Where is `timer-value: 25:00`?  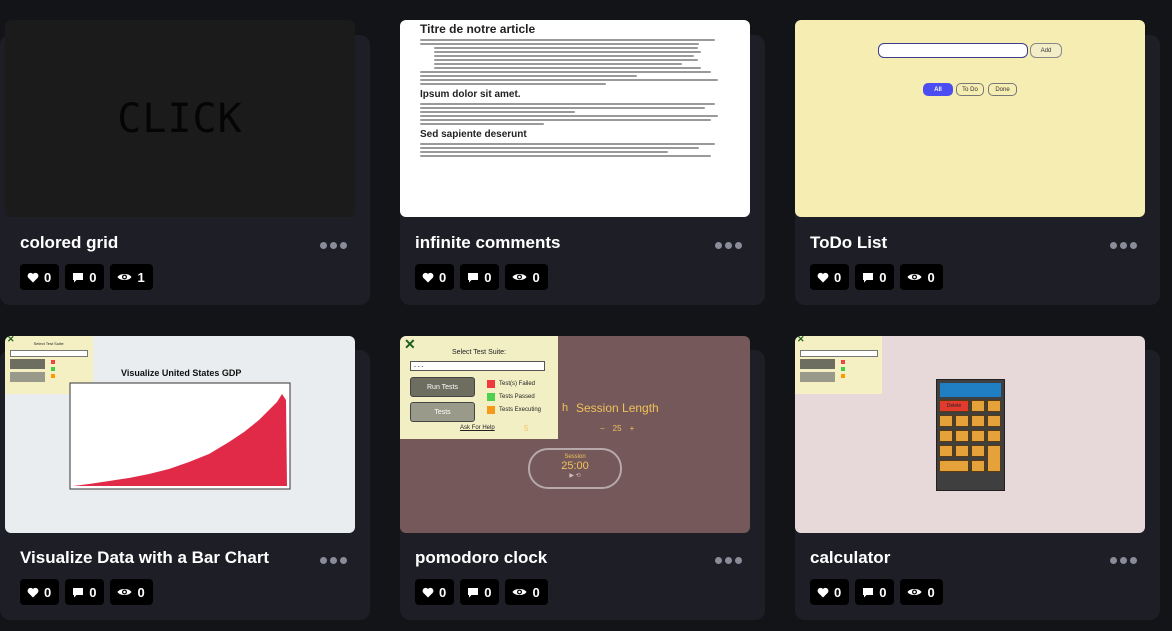
timer-value: 25:00 is located at coordinates (575, 466).